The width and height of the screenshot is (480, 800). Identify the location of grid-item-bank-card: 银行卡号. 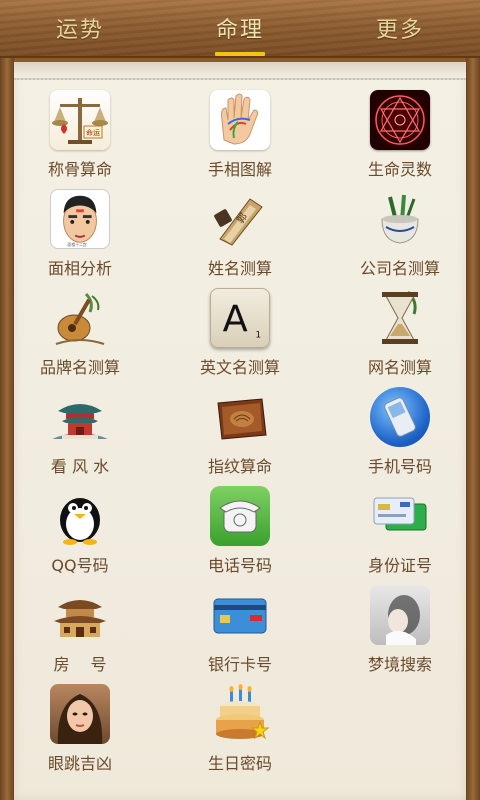
(240, 633).